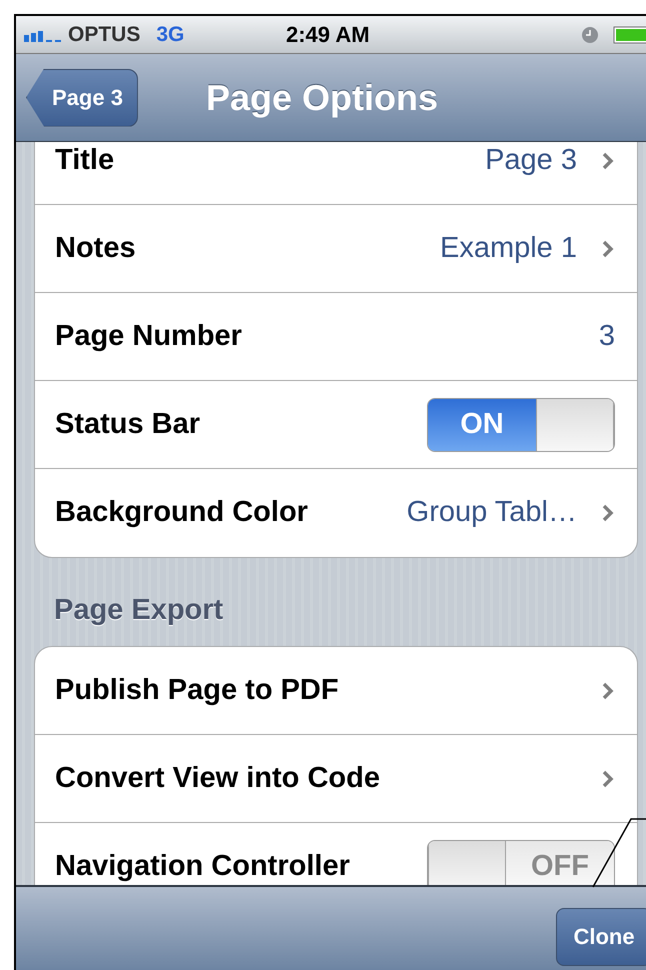  I want to click on switch-label: OFF, so click(560, 866).